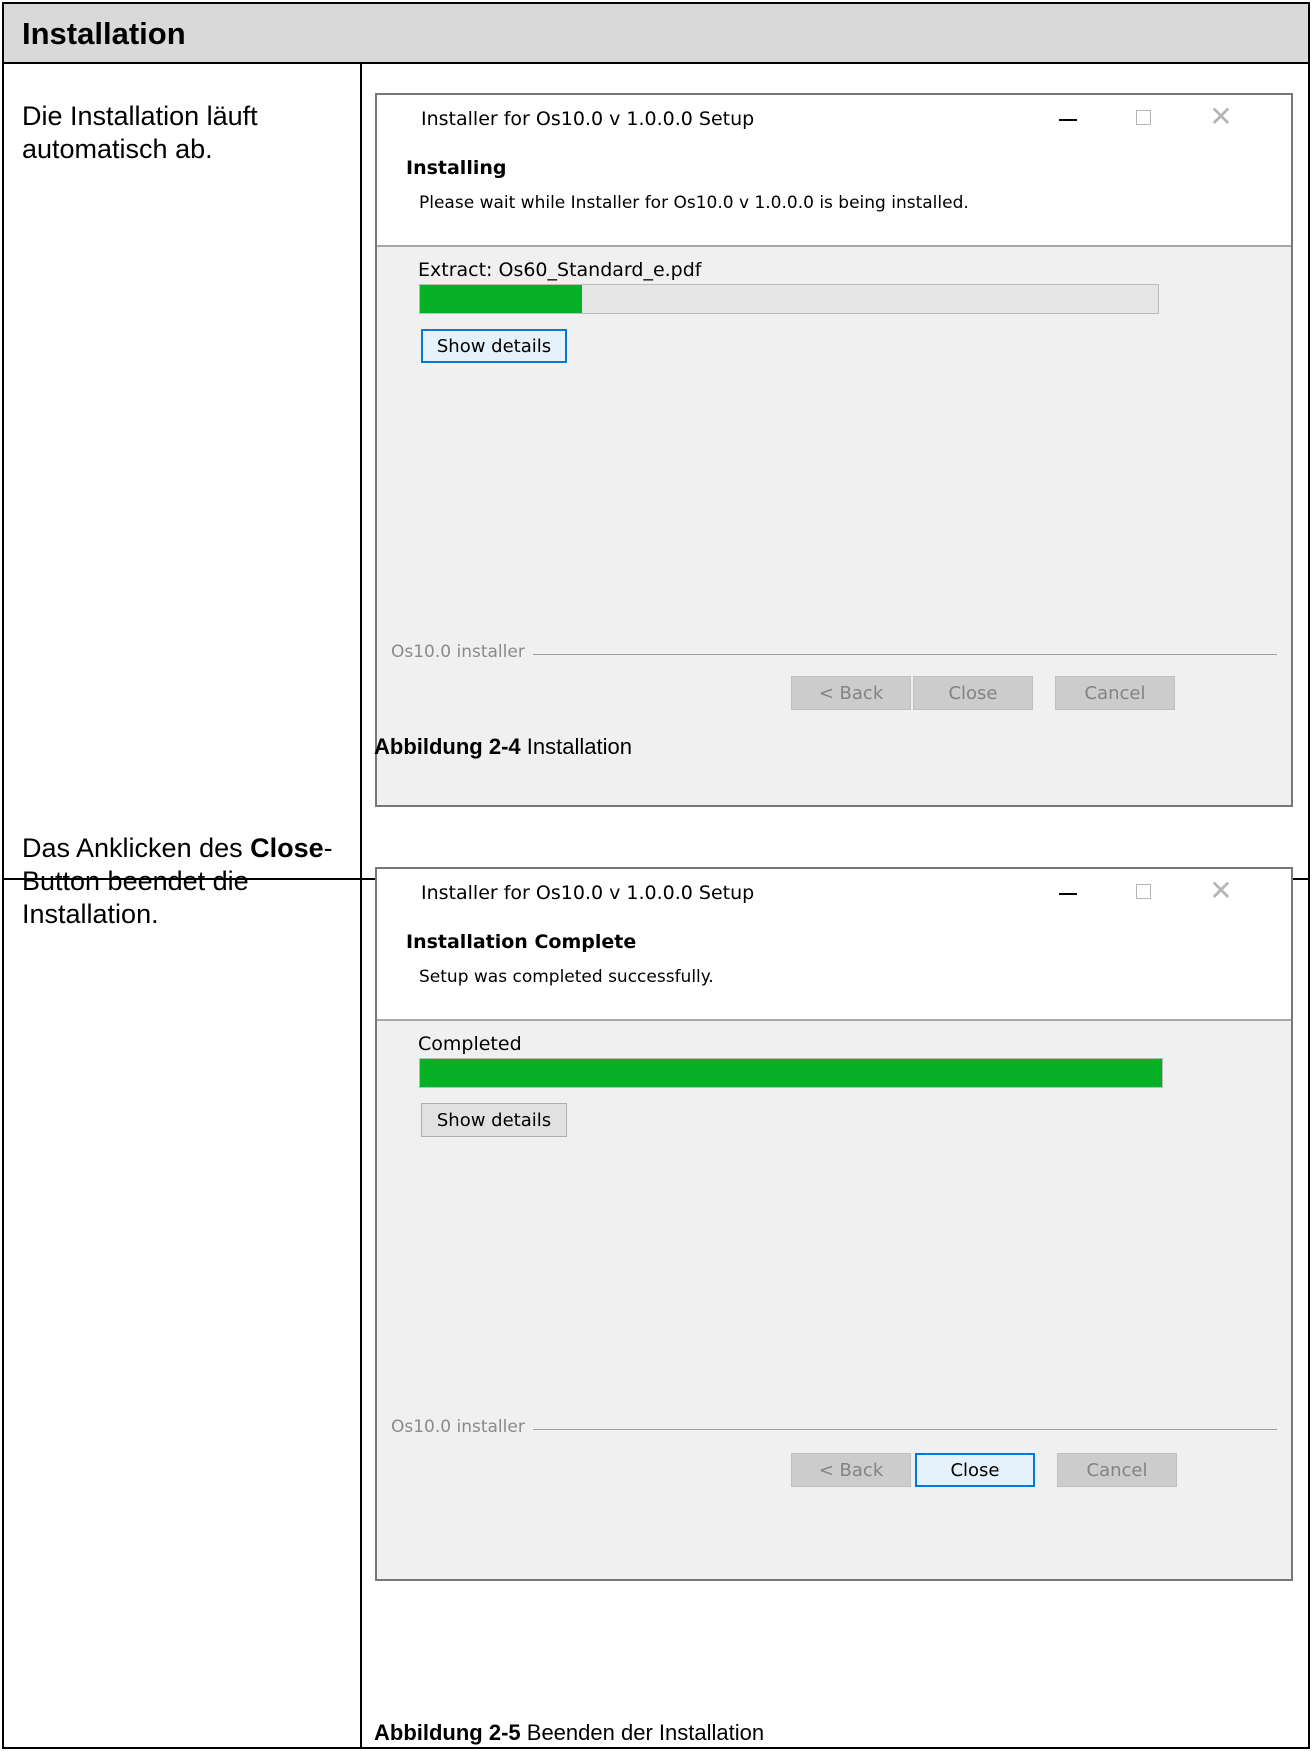 The image size is (1312, 1751). What do you see at coordinates (470, 1044) in the screenshot?
I see `status-text: Completed` at bounding box center [470, 1044].